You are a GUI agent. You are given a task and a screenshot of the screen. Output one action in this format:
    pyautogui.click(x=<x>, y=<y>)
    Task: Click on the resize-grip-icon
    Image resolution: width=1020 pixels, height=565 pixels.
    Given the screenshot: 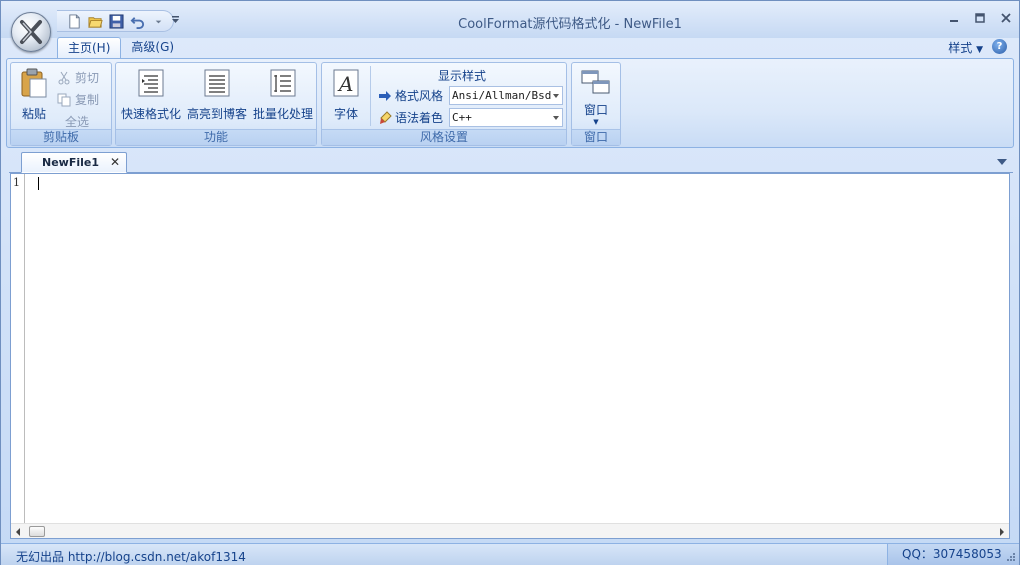 What is the action you would take?
    pyautogui.click(x=1011, y=557)
    